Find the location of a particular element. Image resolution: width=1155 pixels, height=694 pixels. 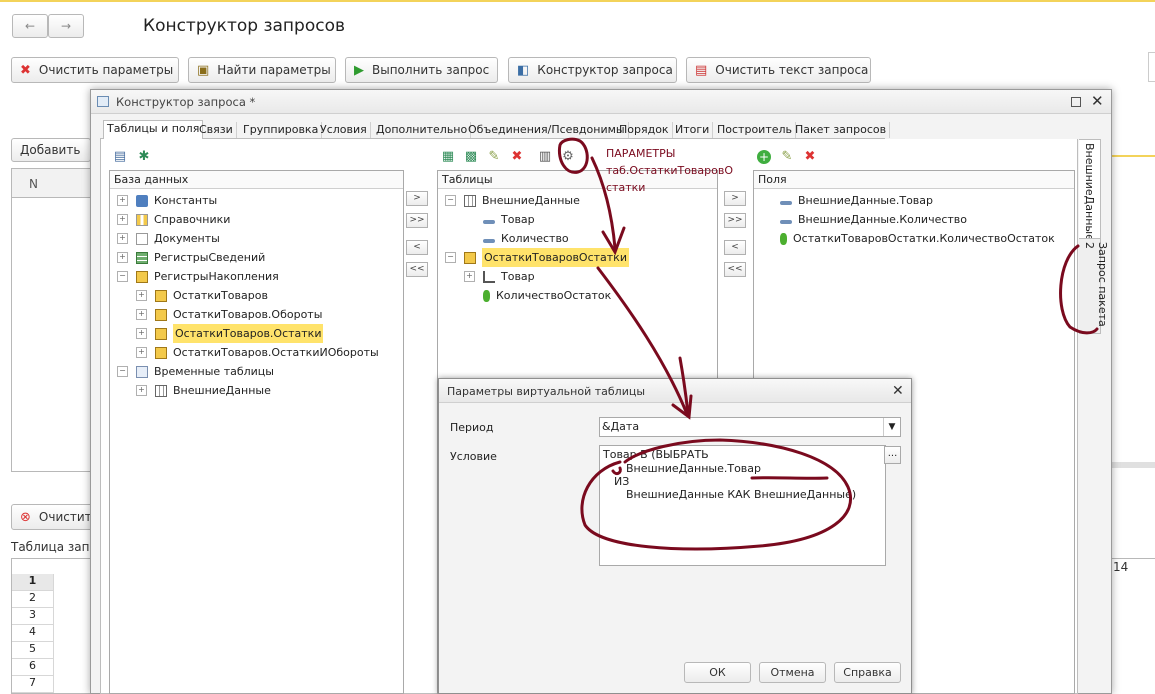

tab-conditions: Условия is located at coordinates (344, 130).